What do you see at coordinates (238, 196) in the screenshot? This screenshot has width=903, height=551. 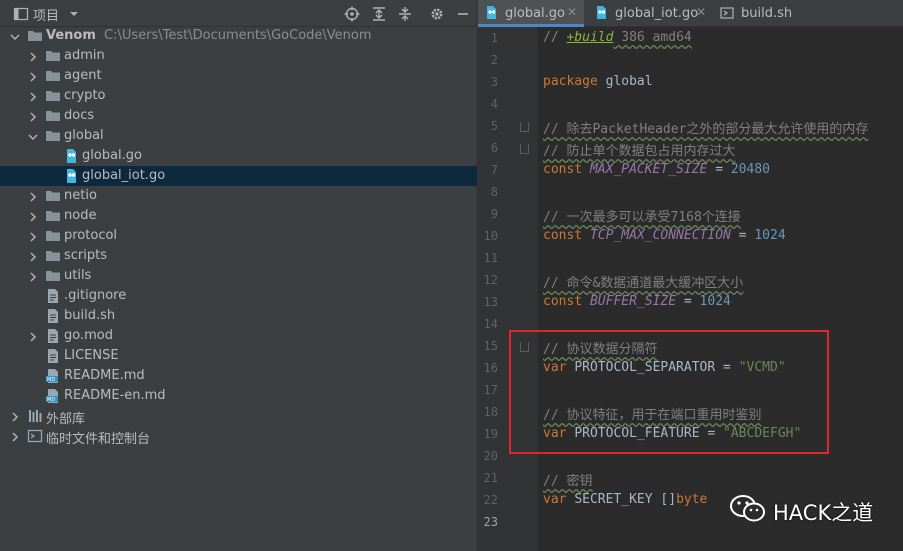 I see `tree-item: netio` at bounding box center [238, 196].